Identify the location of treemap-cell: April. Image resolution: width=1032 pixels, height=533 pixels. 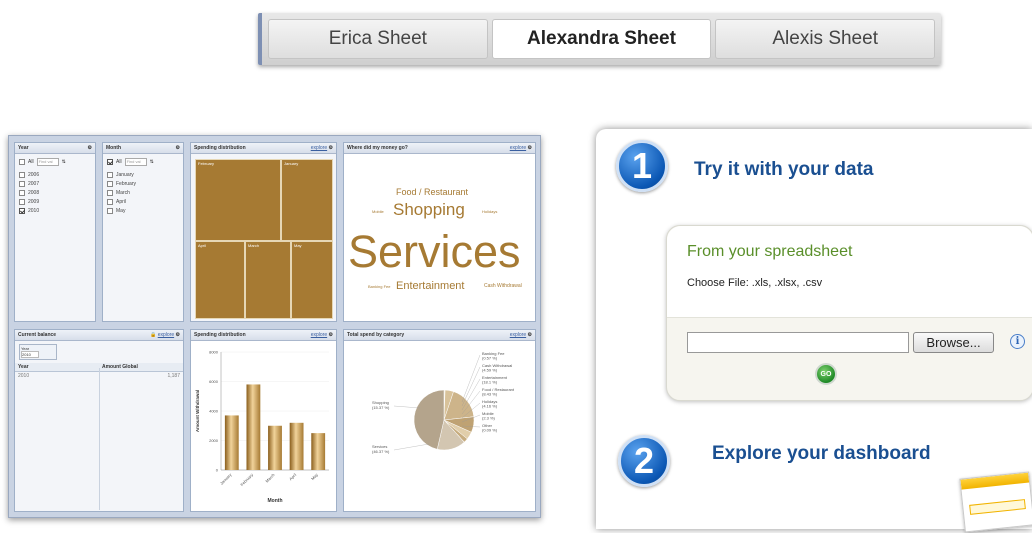
(220, 280).